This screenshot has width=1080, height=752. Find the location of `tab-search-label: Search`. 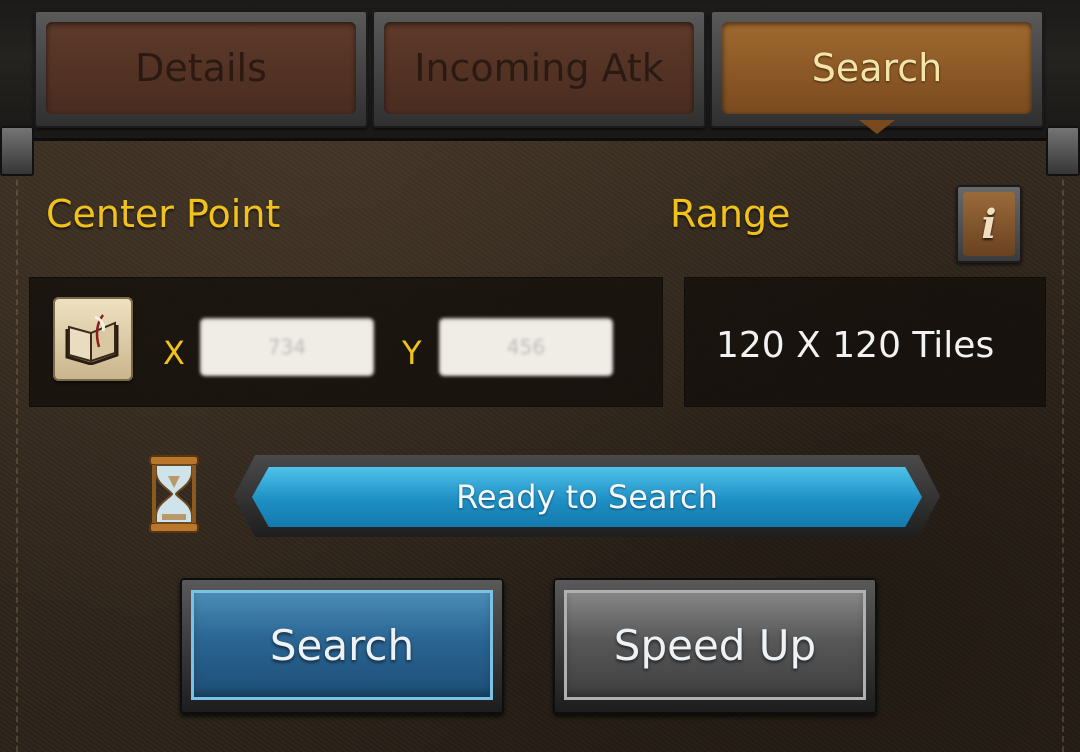

tab-search-label: Search is located at coordinates (877, 68).